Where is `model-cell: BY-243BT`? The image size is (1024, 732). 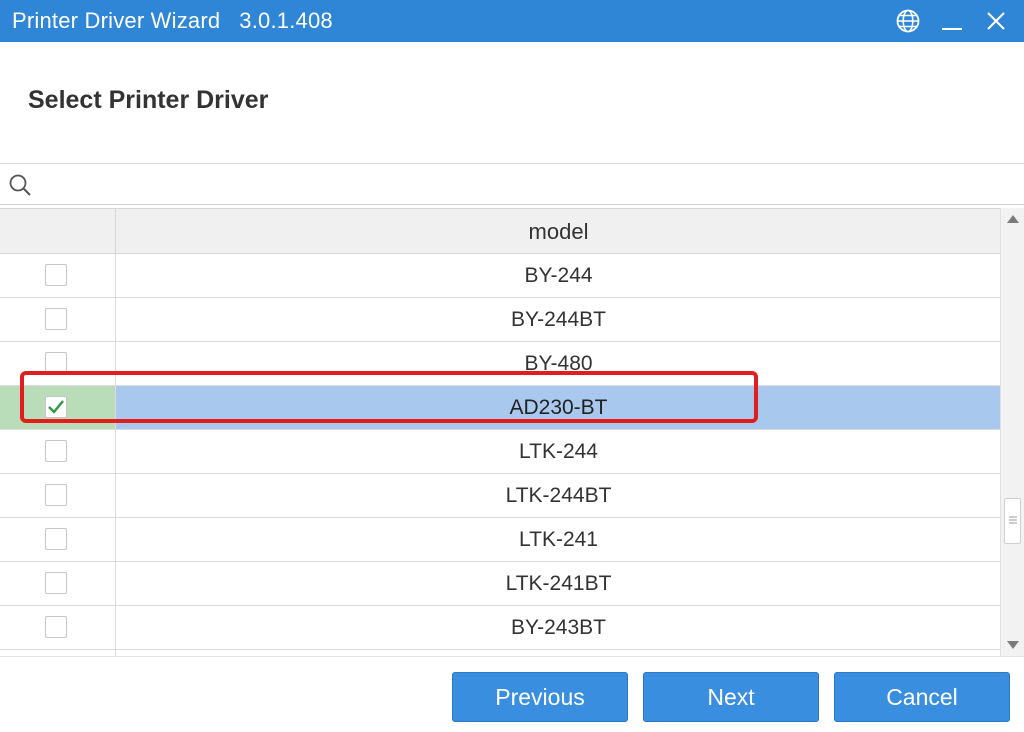 model-cell: BY-243BT is located at coordinates (558, 627).